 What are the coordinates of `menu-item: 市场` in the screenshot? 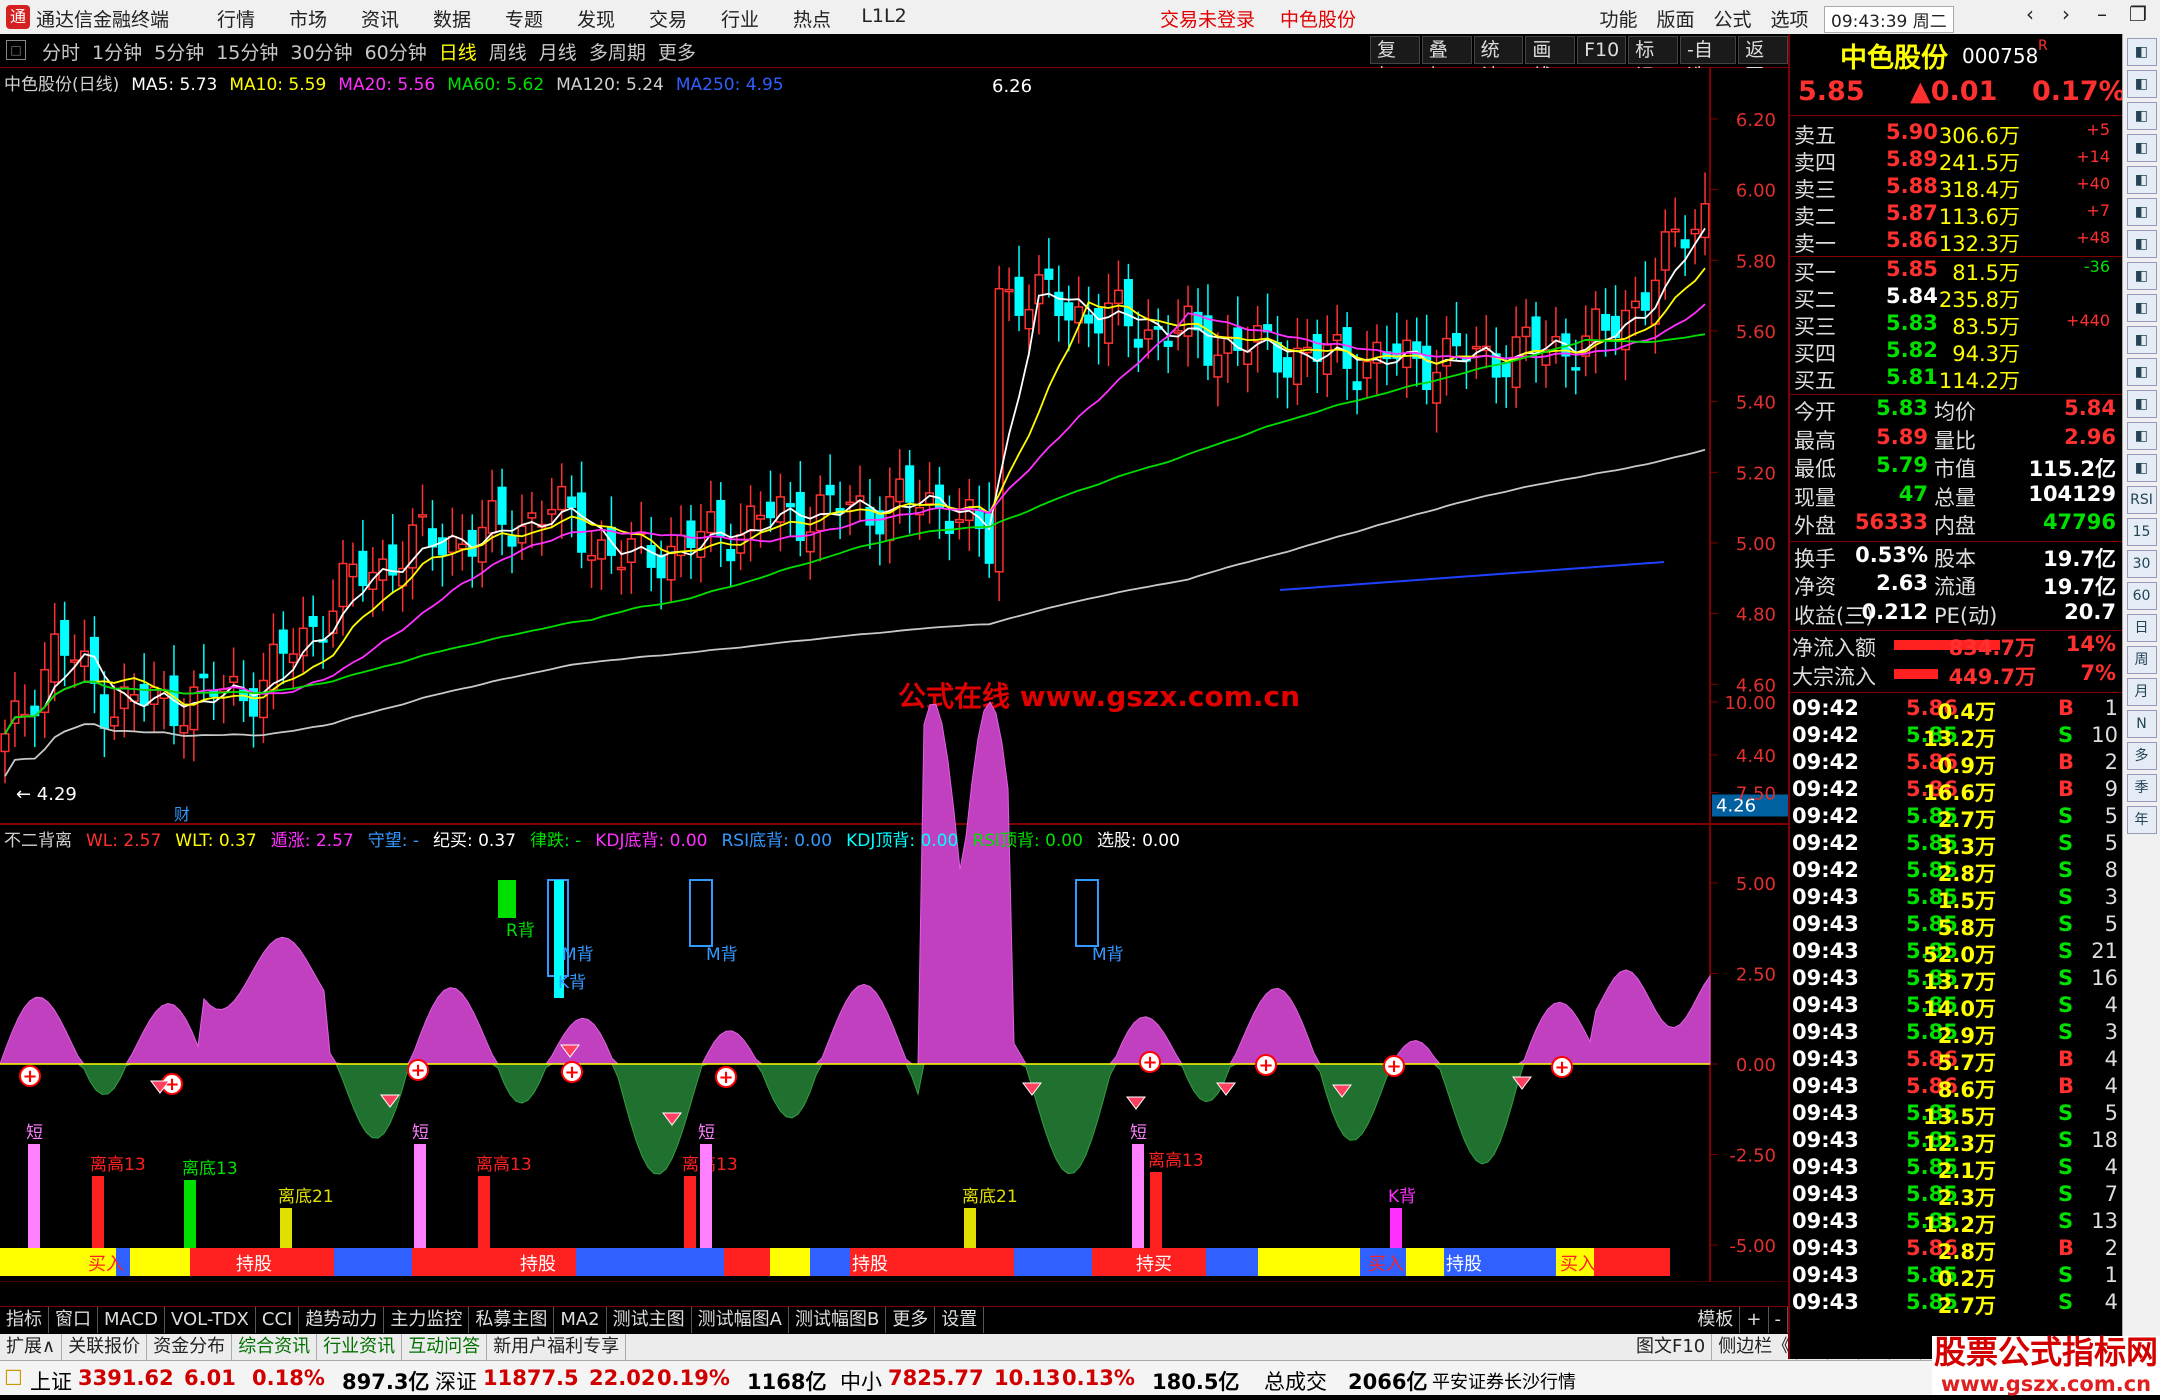 It's located at (308, 18).